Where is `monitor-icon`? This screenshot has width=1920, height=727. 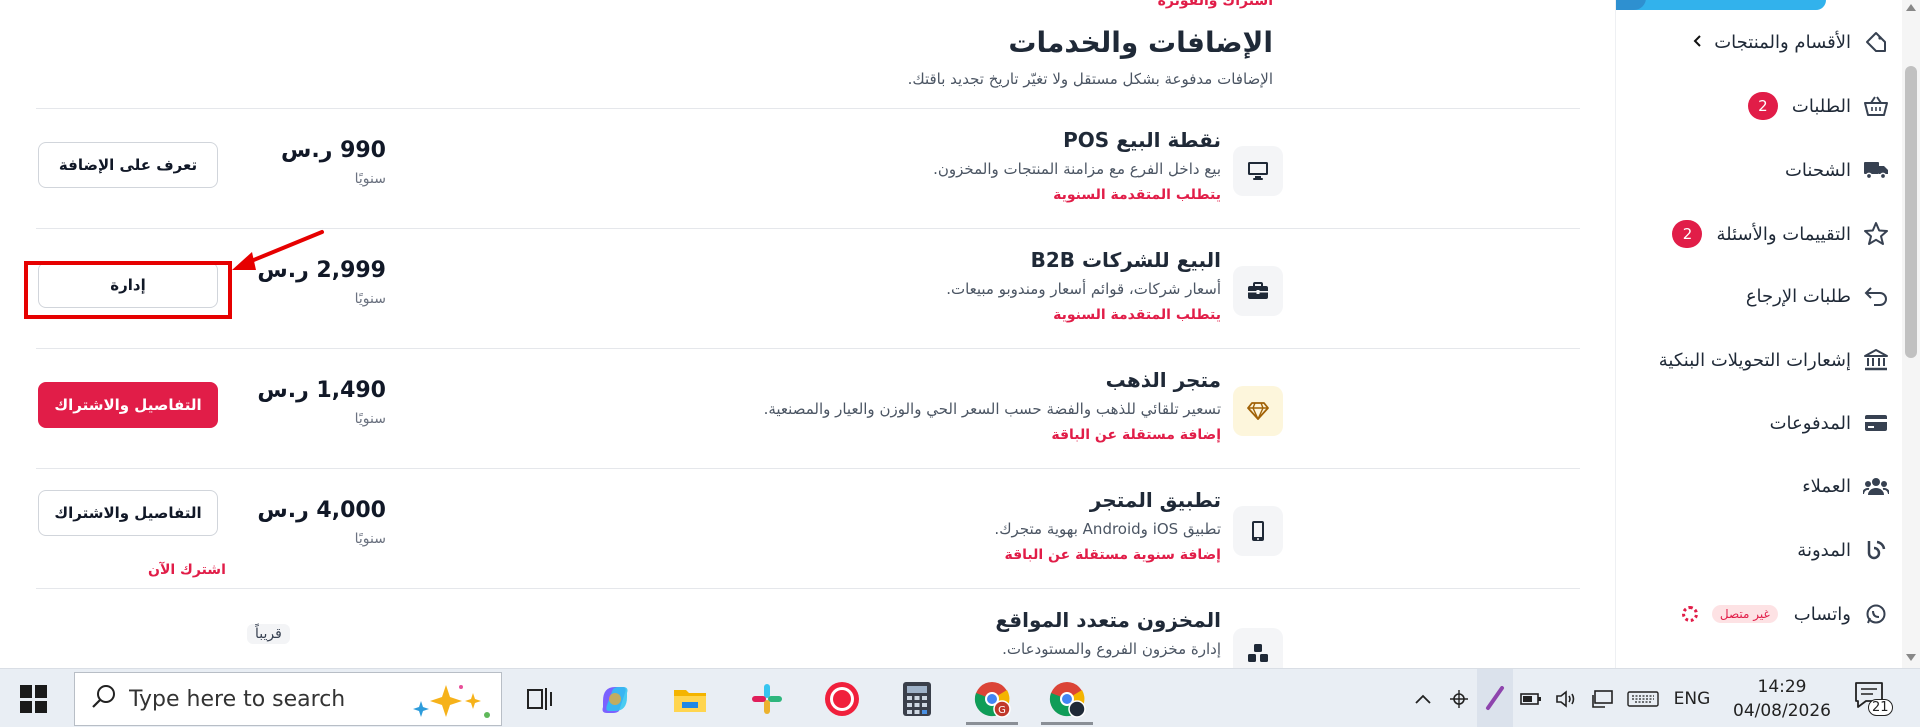 monitor-icon is located at coordinates (1258, 171).